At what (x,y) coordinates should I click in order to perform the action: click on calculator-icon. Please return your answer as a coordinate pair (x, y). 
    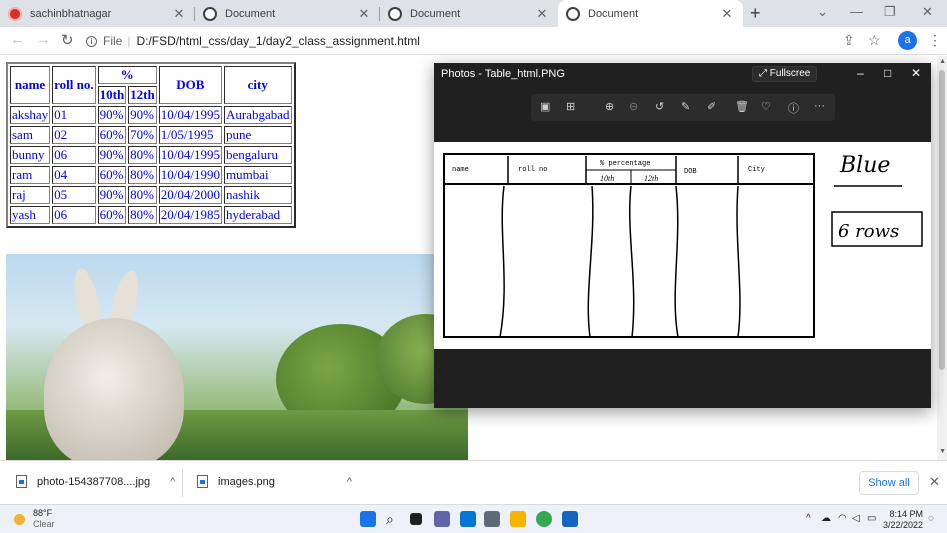
    Looking at the image, I should click on (492, 519).